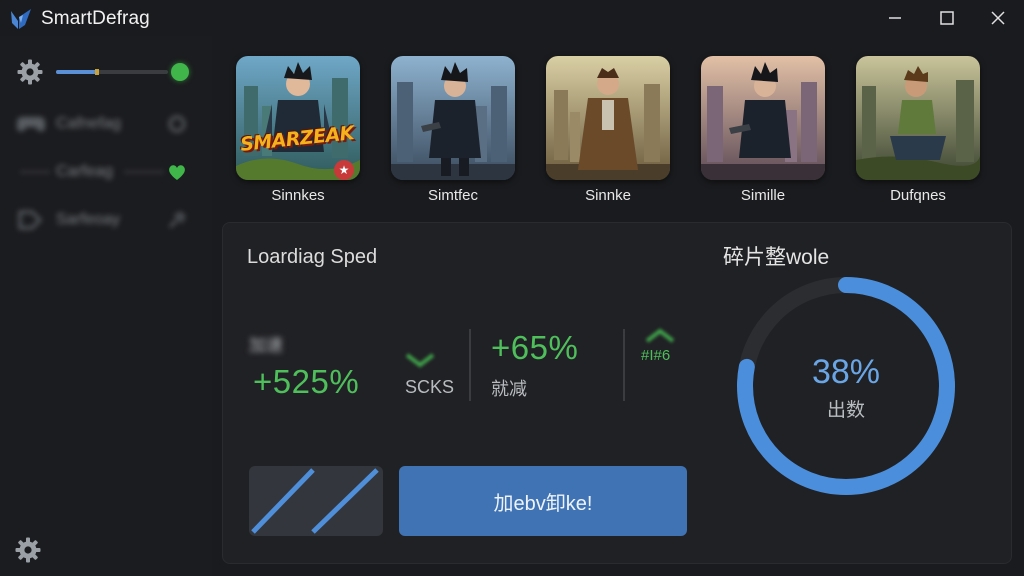 Image resolution: width=1024 pixels, height=576 pixels. What do you see at coordinates (543, 501) in the screenshot?
I see `accelerate-button: 加ebv卸ke!` at bounding box center [543, 501].